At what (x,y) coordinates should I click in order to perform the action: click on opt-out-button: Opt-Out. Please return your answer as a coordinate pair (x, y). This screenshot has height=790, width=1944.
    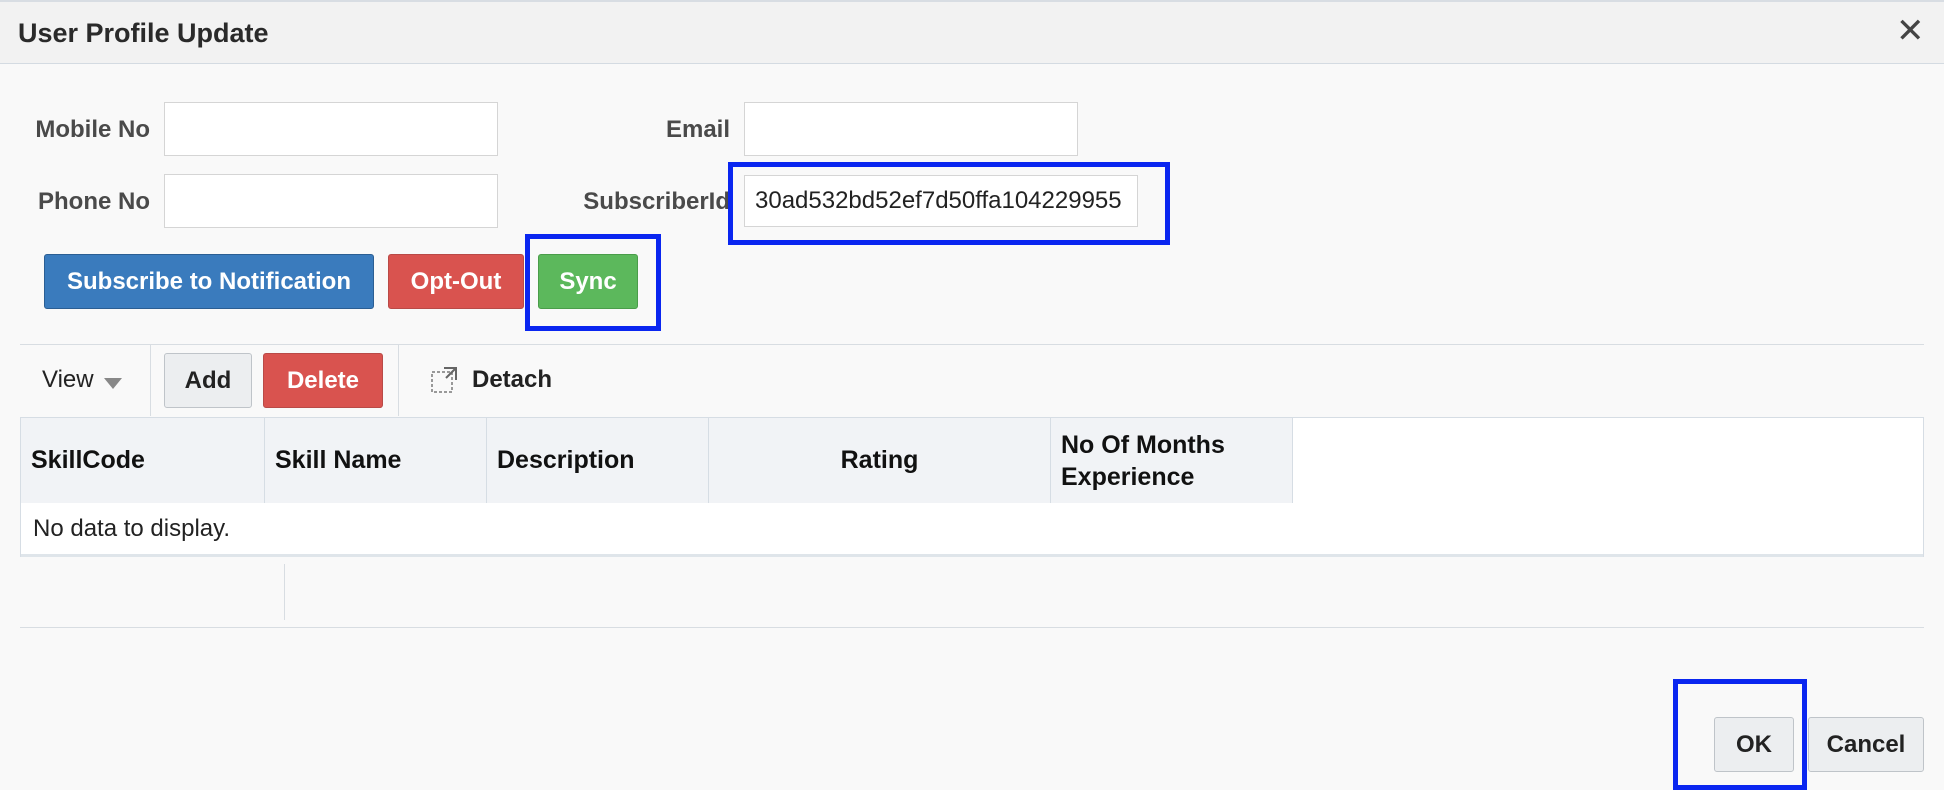
    Looking at the image, I should click on (456, 281).